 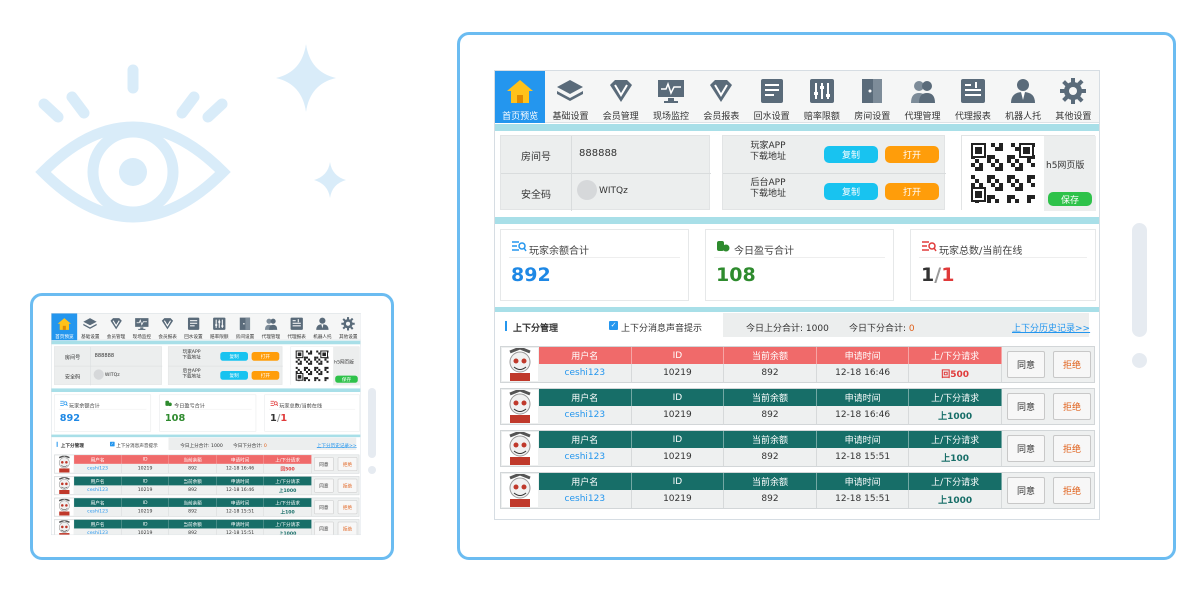 What do you see at coordinates (312, 413) in the screenshot?
I see `players-stat-card: 玩家总数/当前在线 1/1` at bounding box center [312, 413].